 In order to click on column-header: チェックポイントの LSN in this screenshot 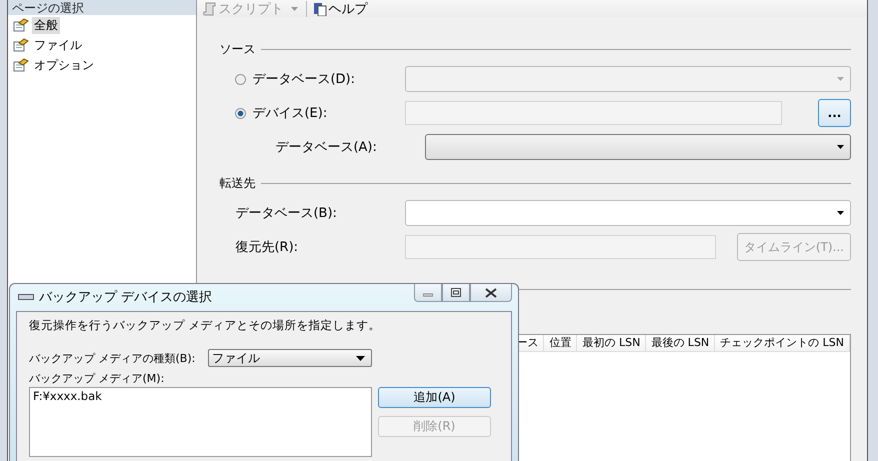, I will do `click(782, 343)`.